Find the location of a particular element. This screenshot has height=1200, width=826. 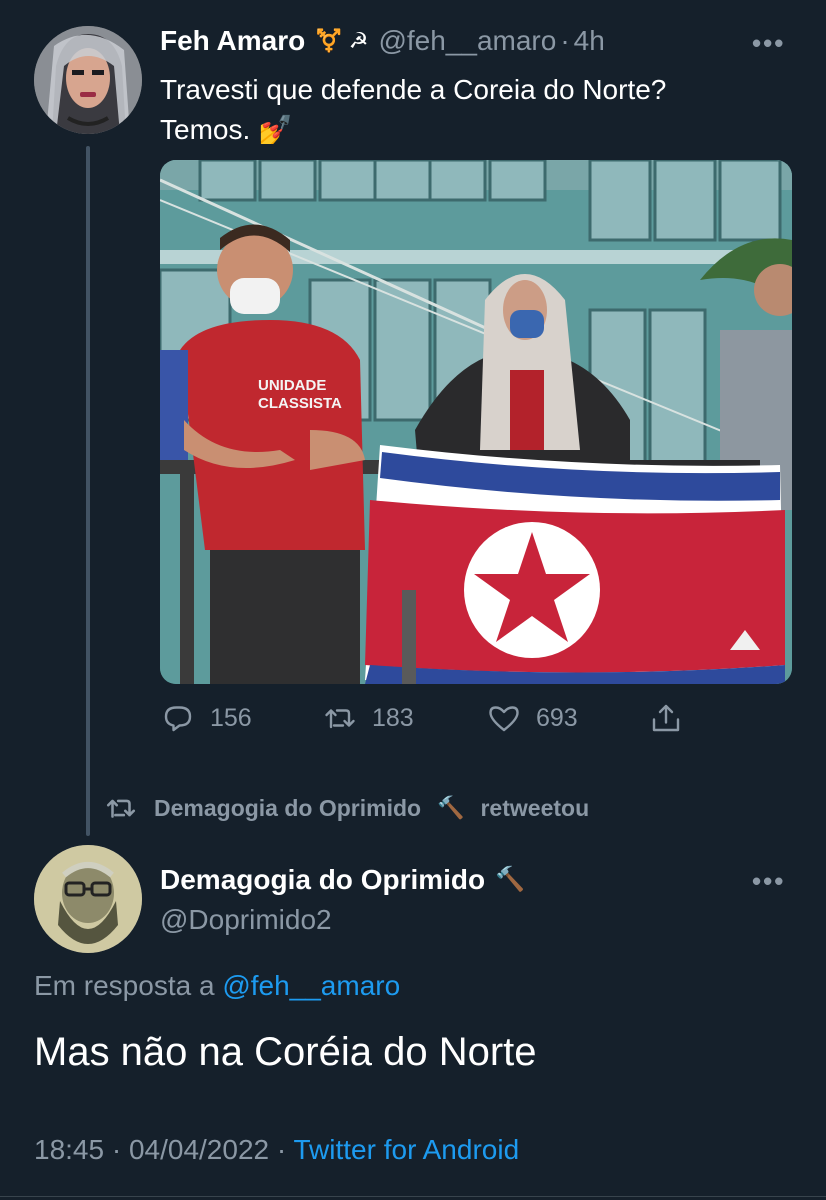

nail-polish-emoji: 💅 is located at coordinates (275, 129).